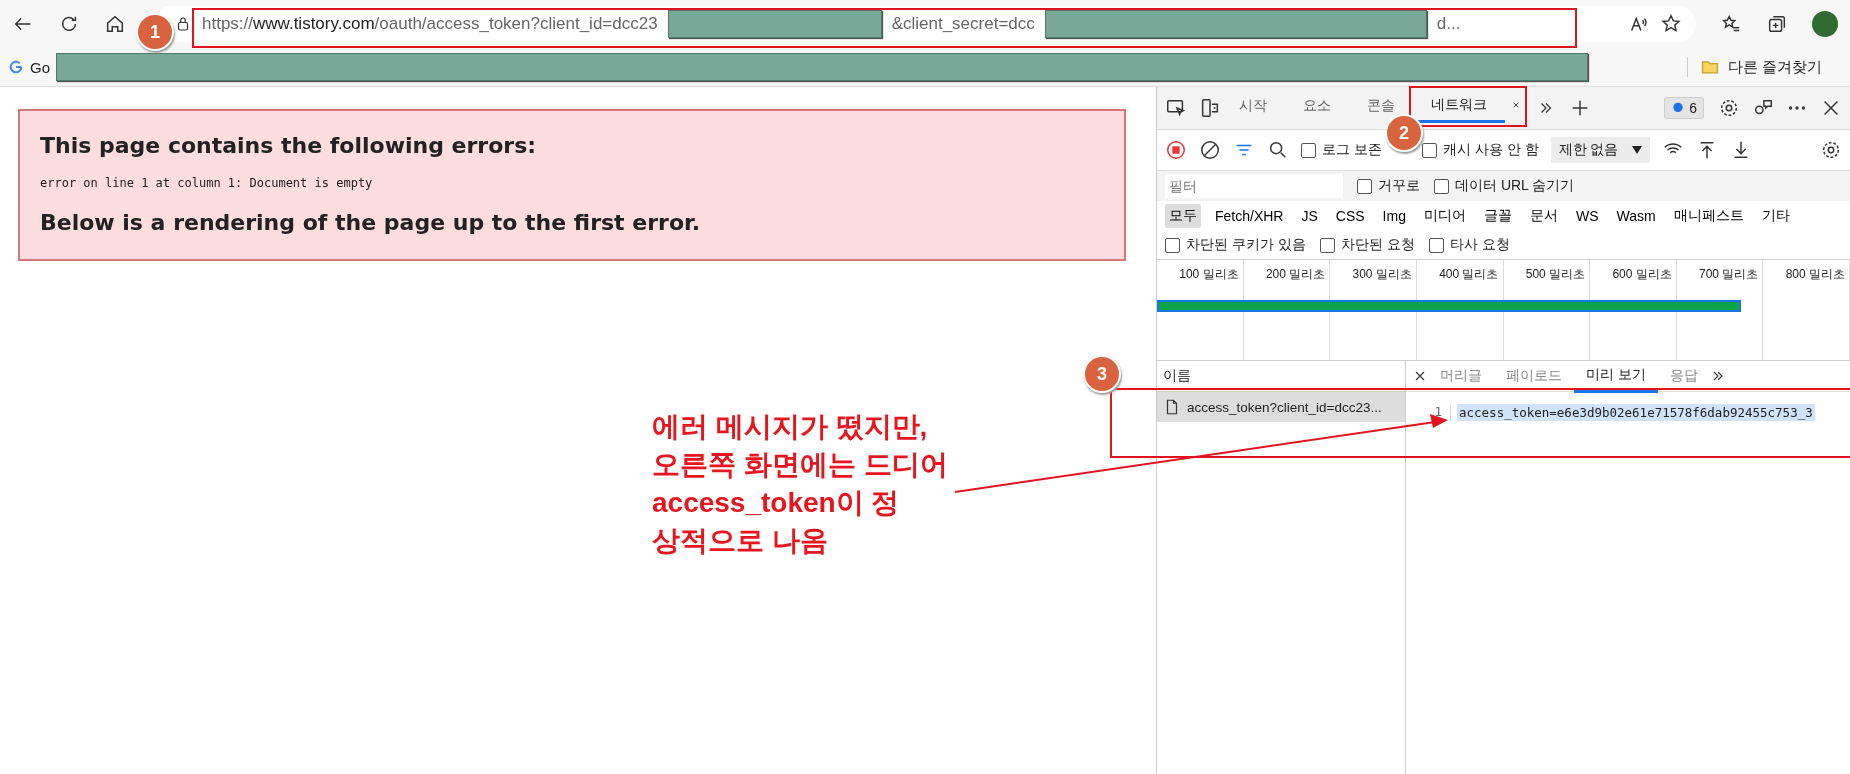 The height and width of the screenshot is (774, 1850). What do you see at coordinates (1246, 245) in the screenshot?
I see `checkbox-label: 차단된 쿠키가 있음` at bounding box center [1246, 245].